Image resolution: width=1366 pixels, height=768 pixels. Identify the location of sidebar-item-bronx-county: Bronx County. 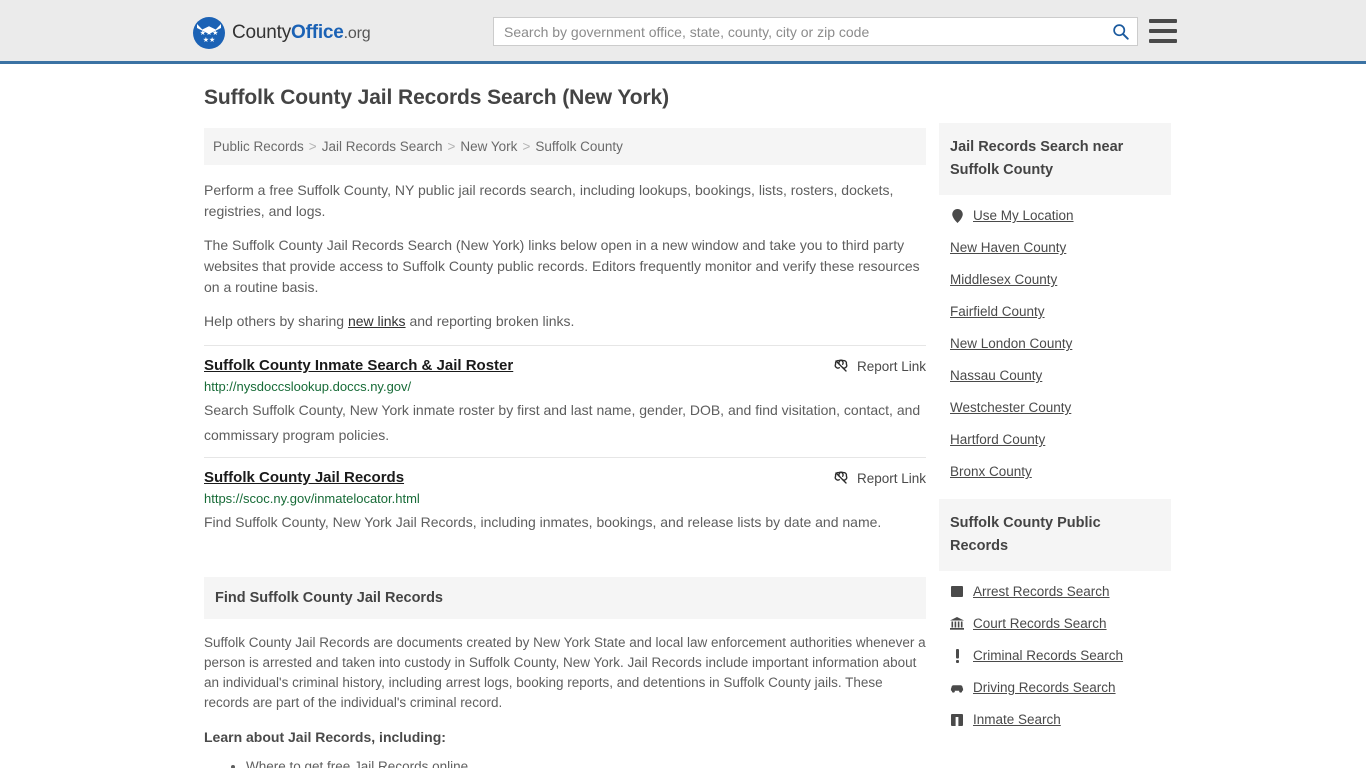
(1060, 471).